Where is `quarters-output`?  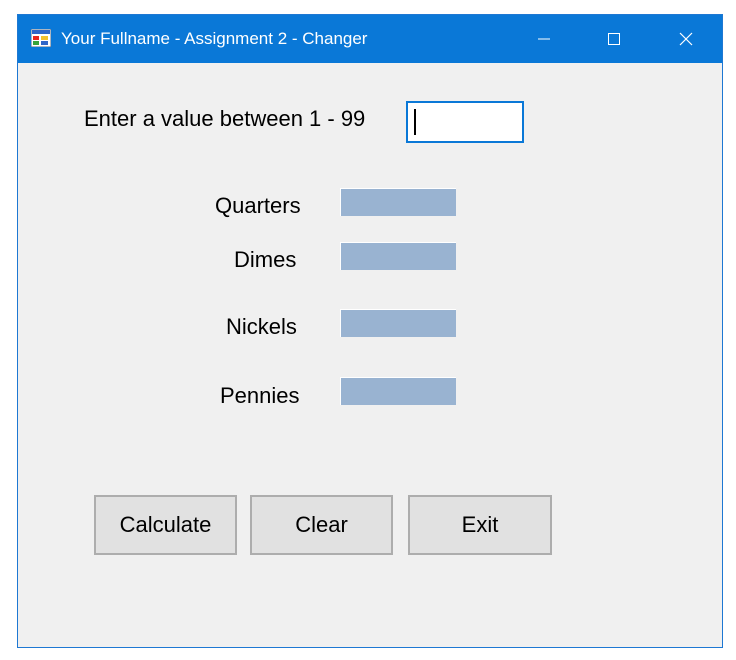
quarters-output is located at coordinates (398, 202).